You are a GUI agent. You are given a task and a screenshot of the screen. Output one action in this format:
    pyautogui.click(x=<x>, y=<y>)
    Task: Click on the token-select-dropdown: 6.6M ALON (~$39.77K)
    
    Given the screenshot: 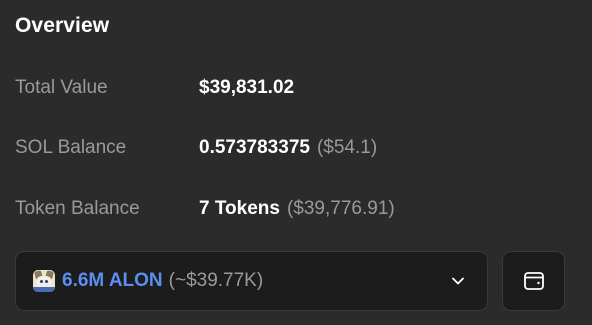 What is the action you would take?
    pyautogui.click(x=251, y=281)
    